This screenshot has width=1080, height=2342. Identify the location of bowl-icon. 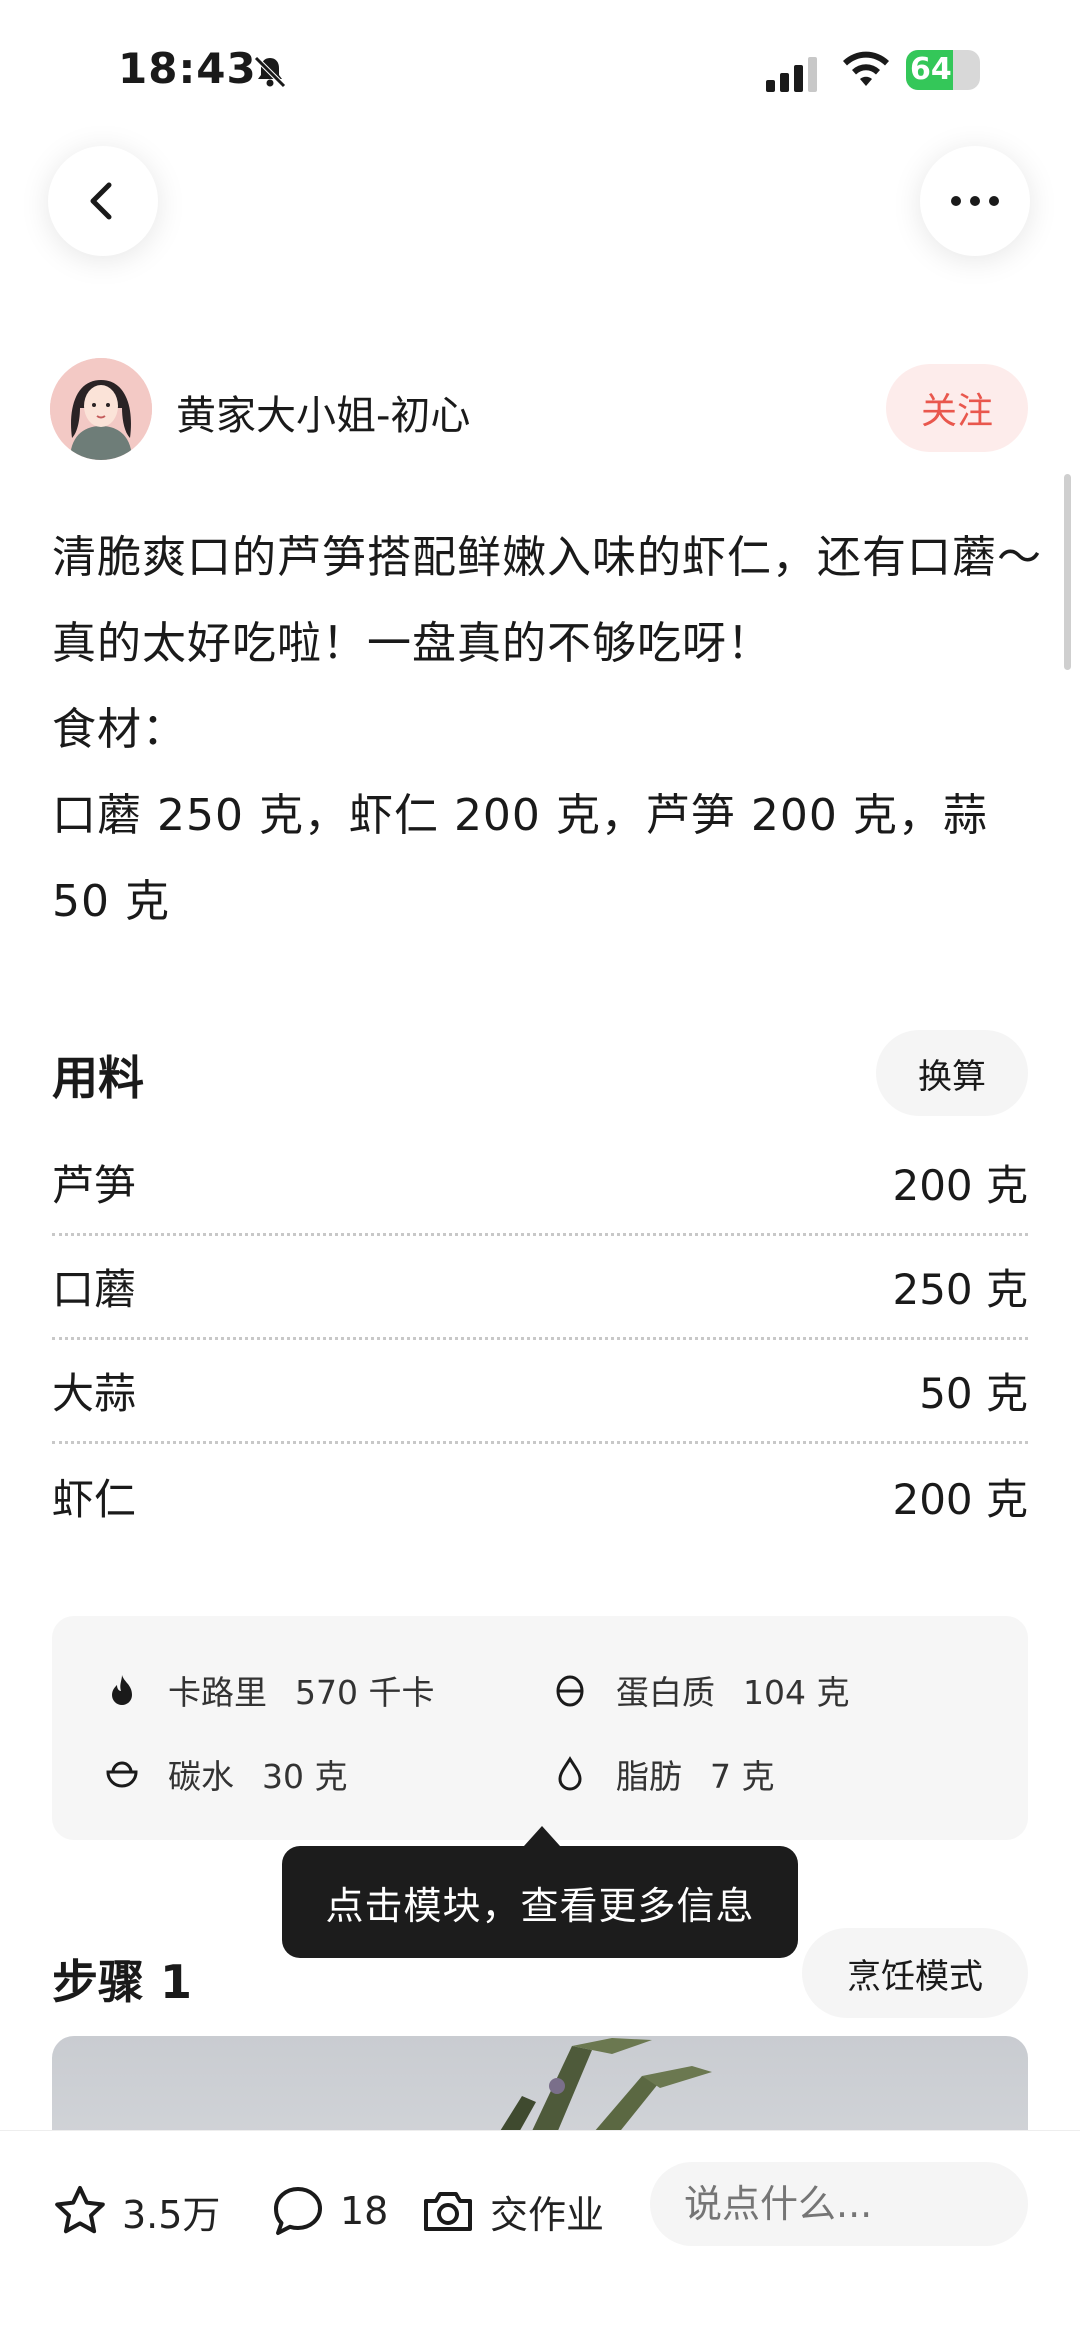
(122, 1774).